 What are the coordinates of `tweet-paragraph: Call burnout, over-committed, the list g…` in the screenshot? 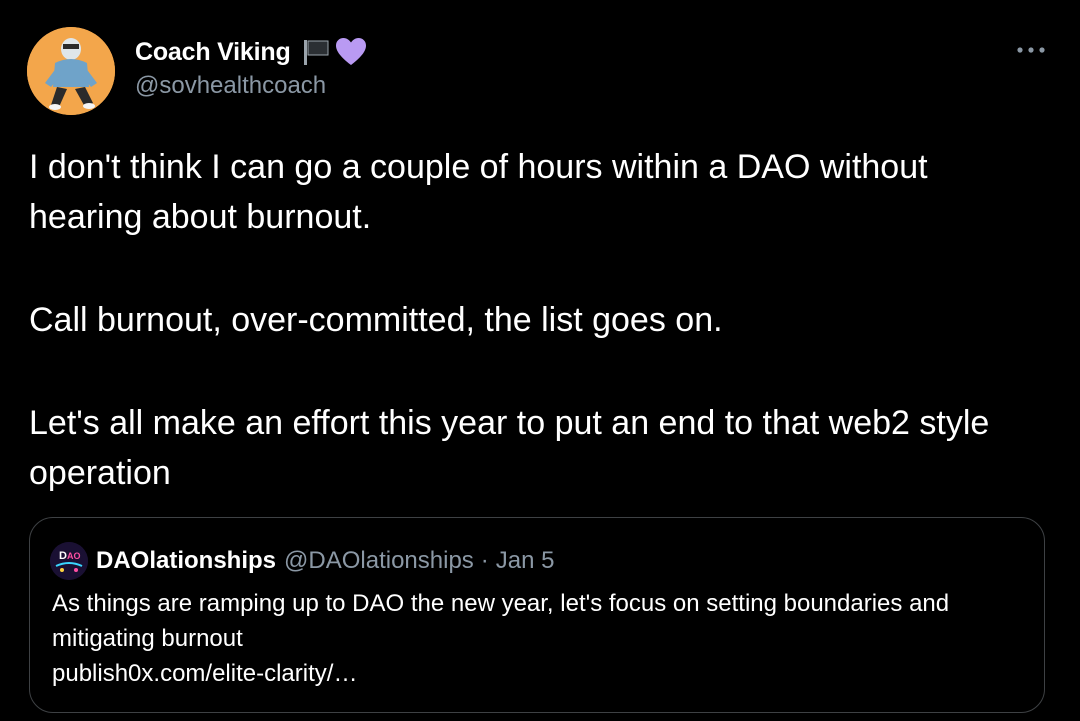 It's located at (376, 320).